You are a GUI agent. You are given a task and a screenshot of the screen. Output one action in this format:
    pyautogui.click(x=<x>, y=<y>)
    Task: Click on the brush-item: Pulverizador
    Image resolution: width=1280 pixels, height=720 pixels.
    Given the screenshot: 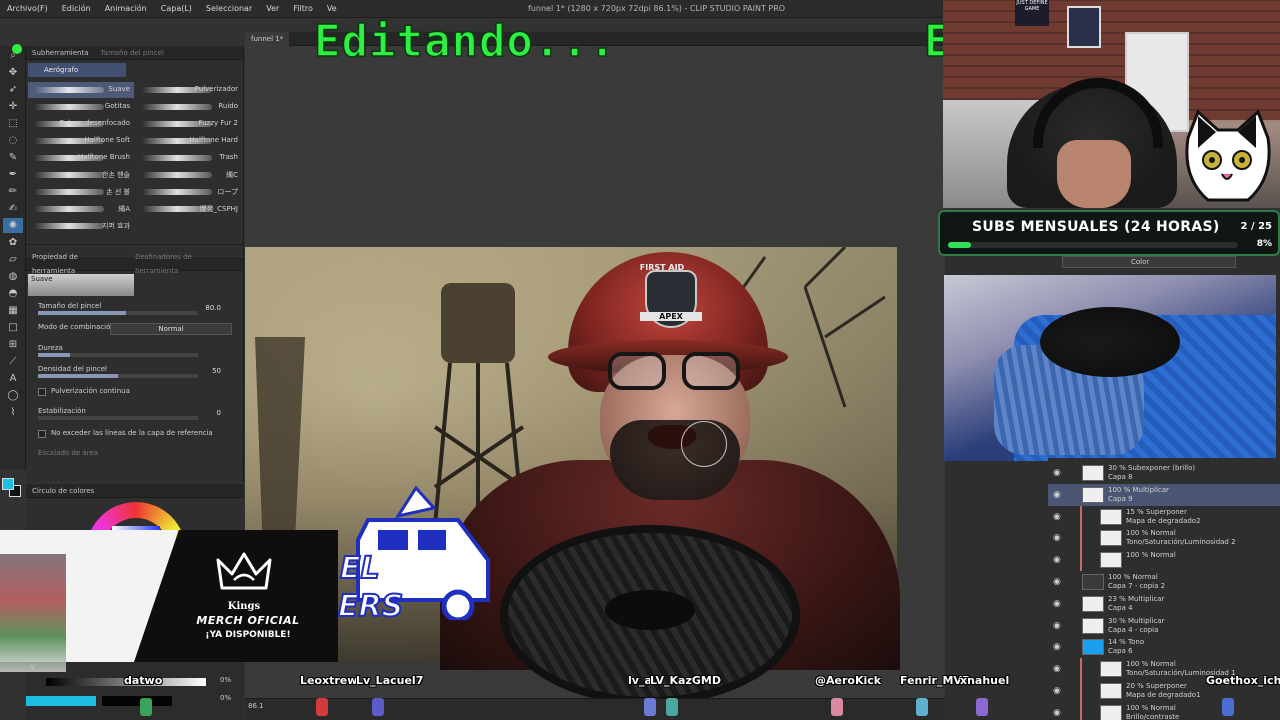 What is the action you would take?
    pyautogui.click(x=189, y=90)
    